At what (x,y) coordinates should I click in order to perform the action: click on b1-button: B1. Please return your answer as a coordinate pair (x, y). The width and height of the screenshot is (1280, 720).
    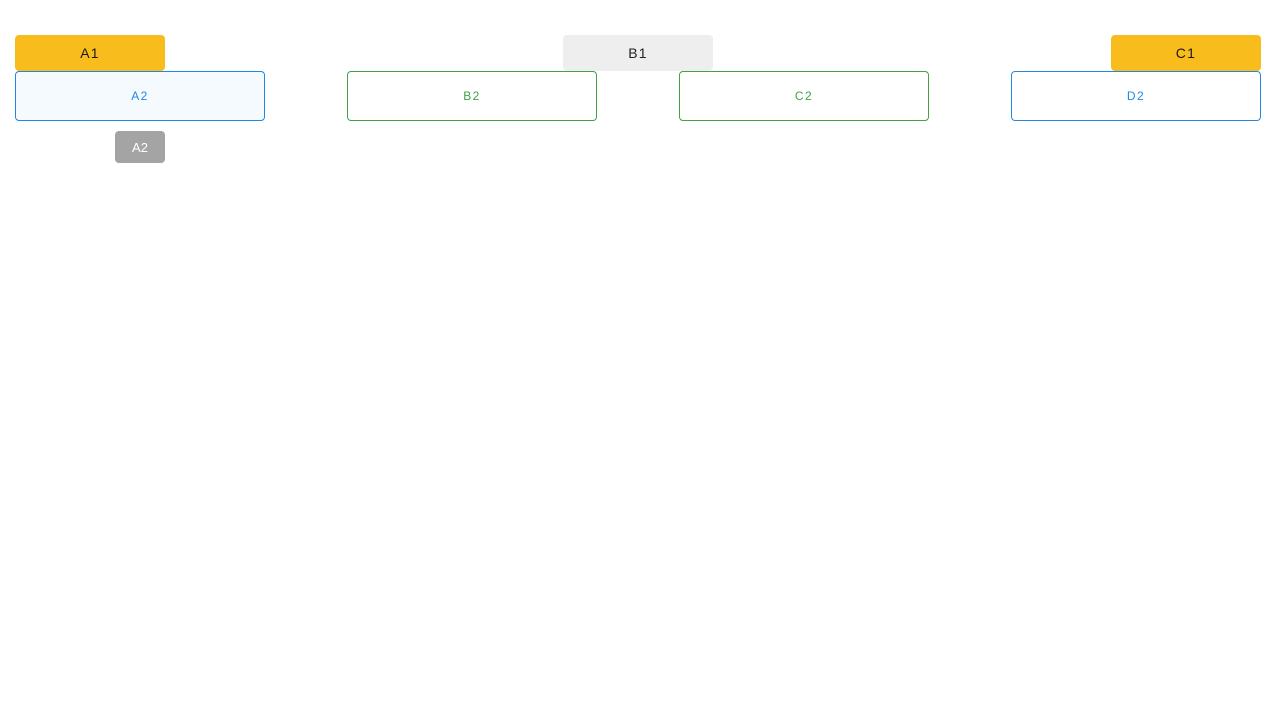
    Looking at the image, I should click on (638, 53).